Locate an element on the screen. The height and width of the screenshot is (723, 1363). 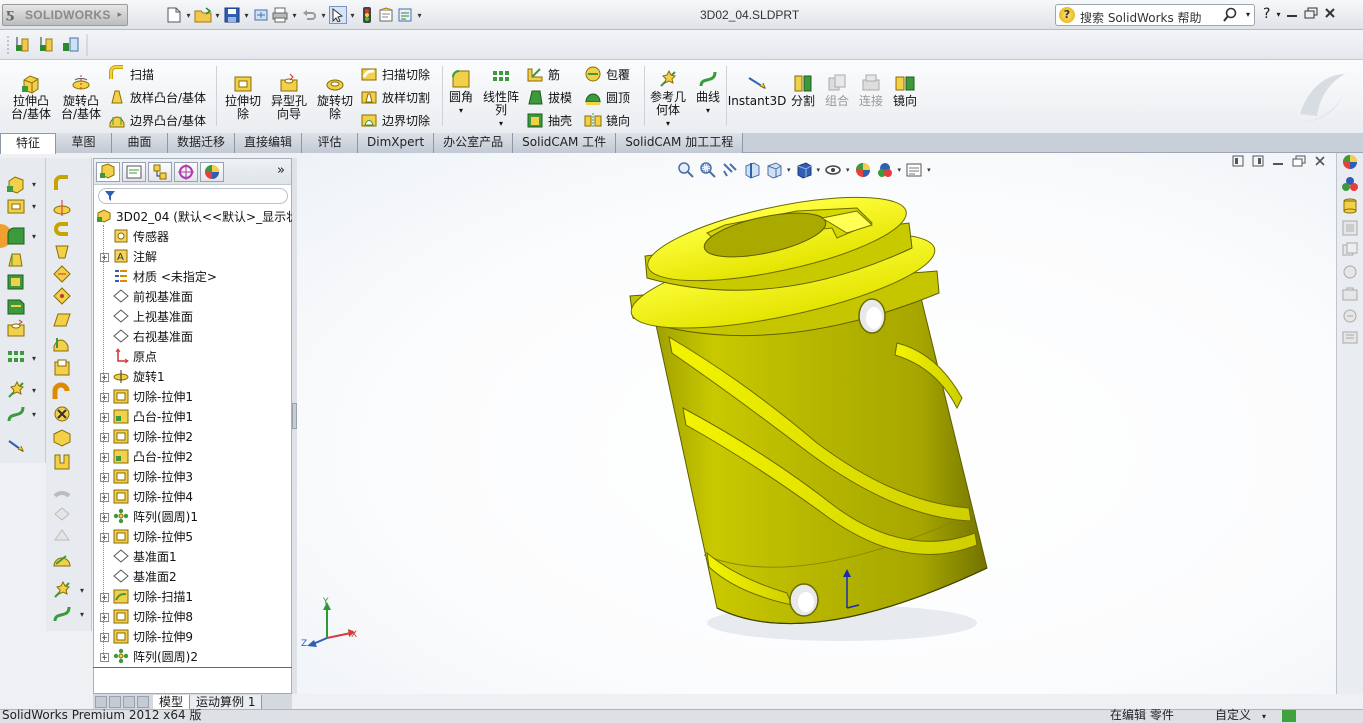
undo-dropdown-icon: ▾ is located at coordinates (323, 15).